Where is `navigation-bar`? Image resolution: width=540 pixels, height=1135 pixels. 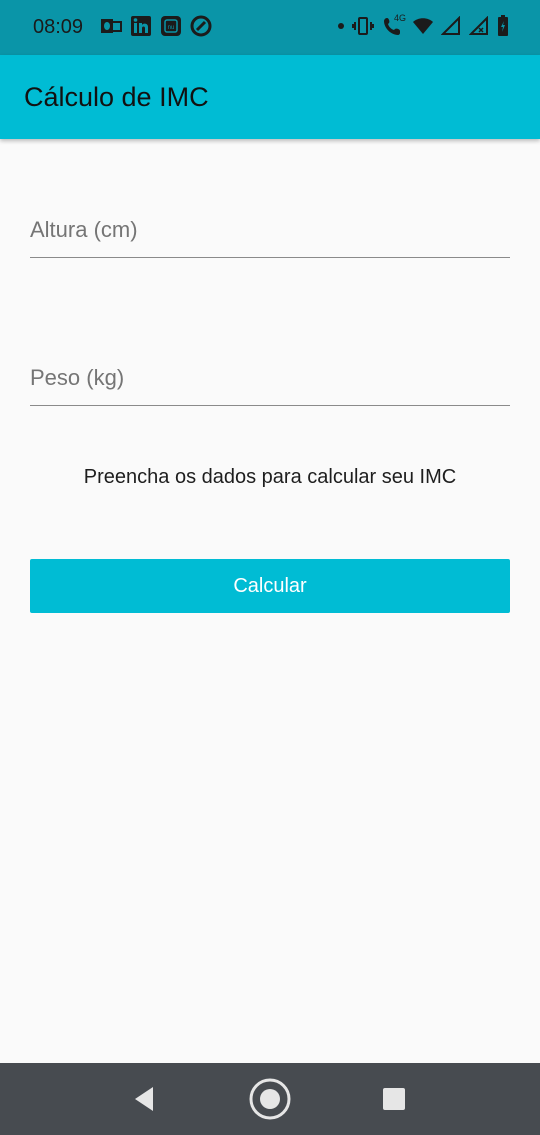 navigation-bar is located at coordinates (270, 1099).